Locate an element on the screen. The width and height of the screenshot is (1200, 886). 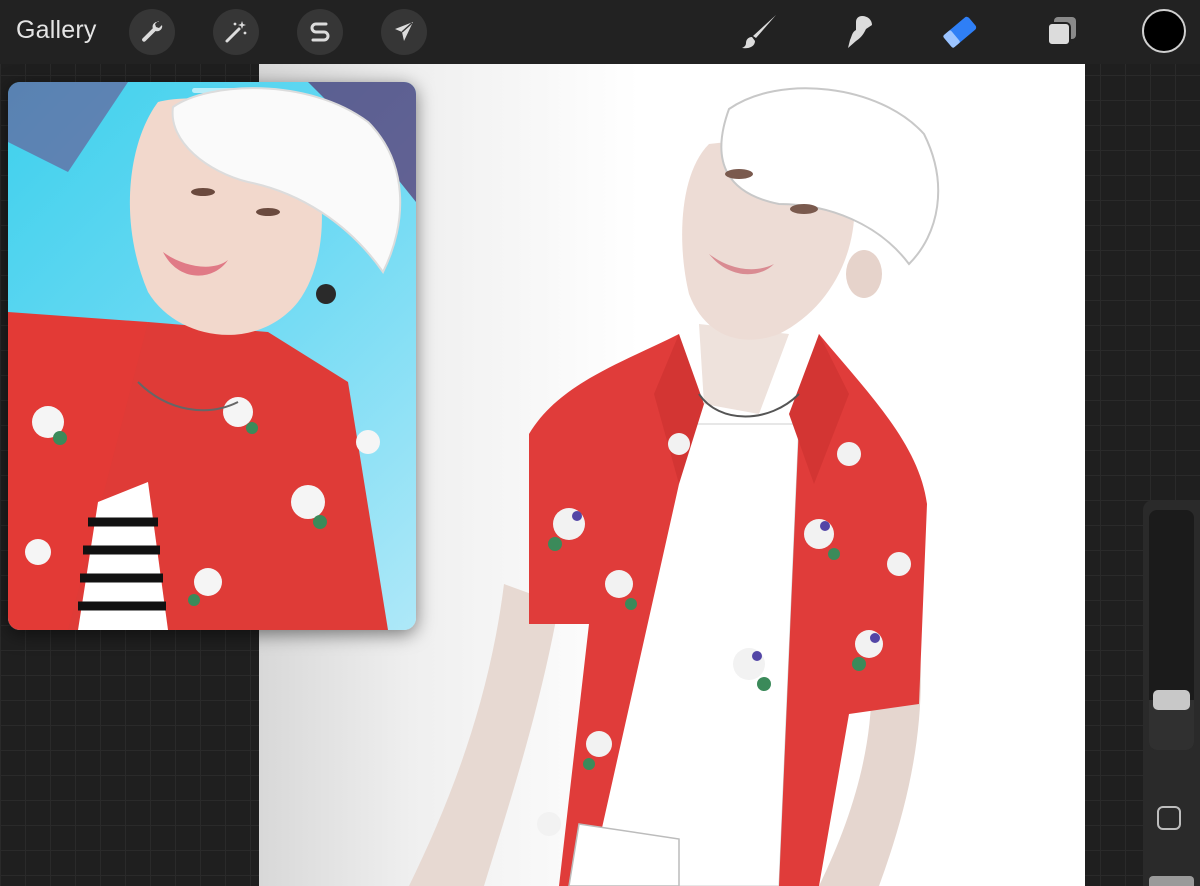
selection-s-icon is located at coordinates (320, 32).